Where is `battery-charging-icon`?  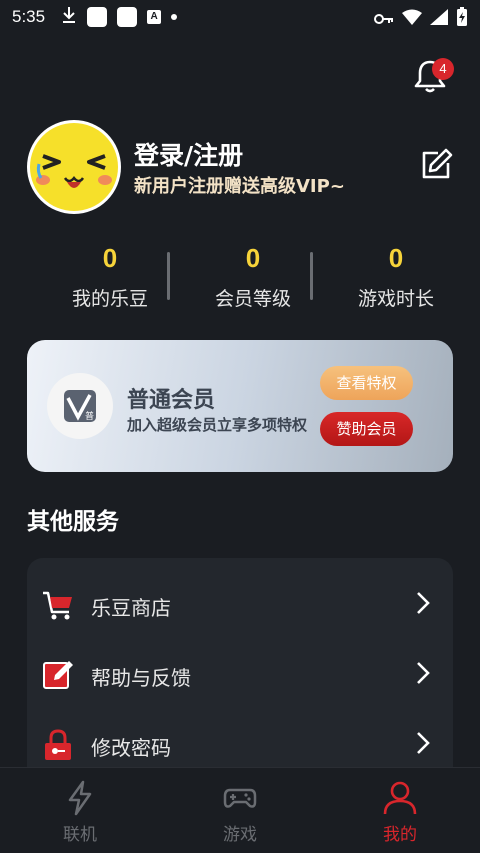 battery-charging-icon is located at coordinates (462, 19).